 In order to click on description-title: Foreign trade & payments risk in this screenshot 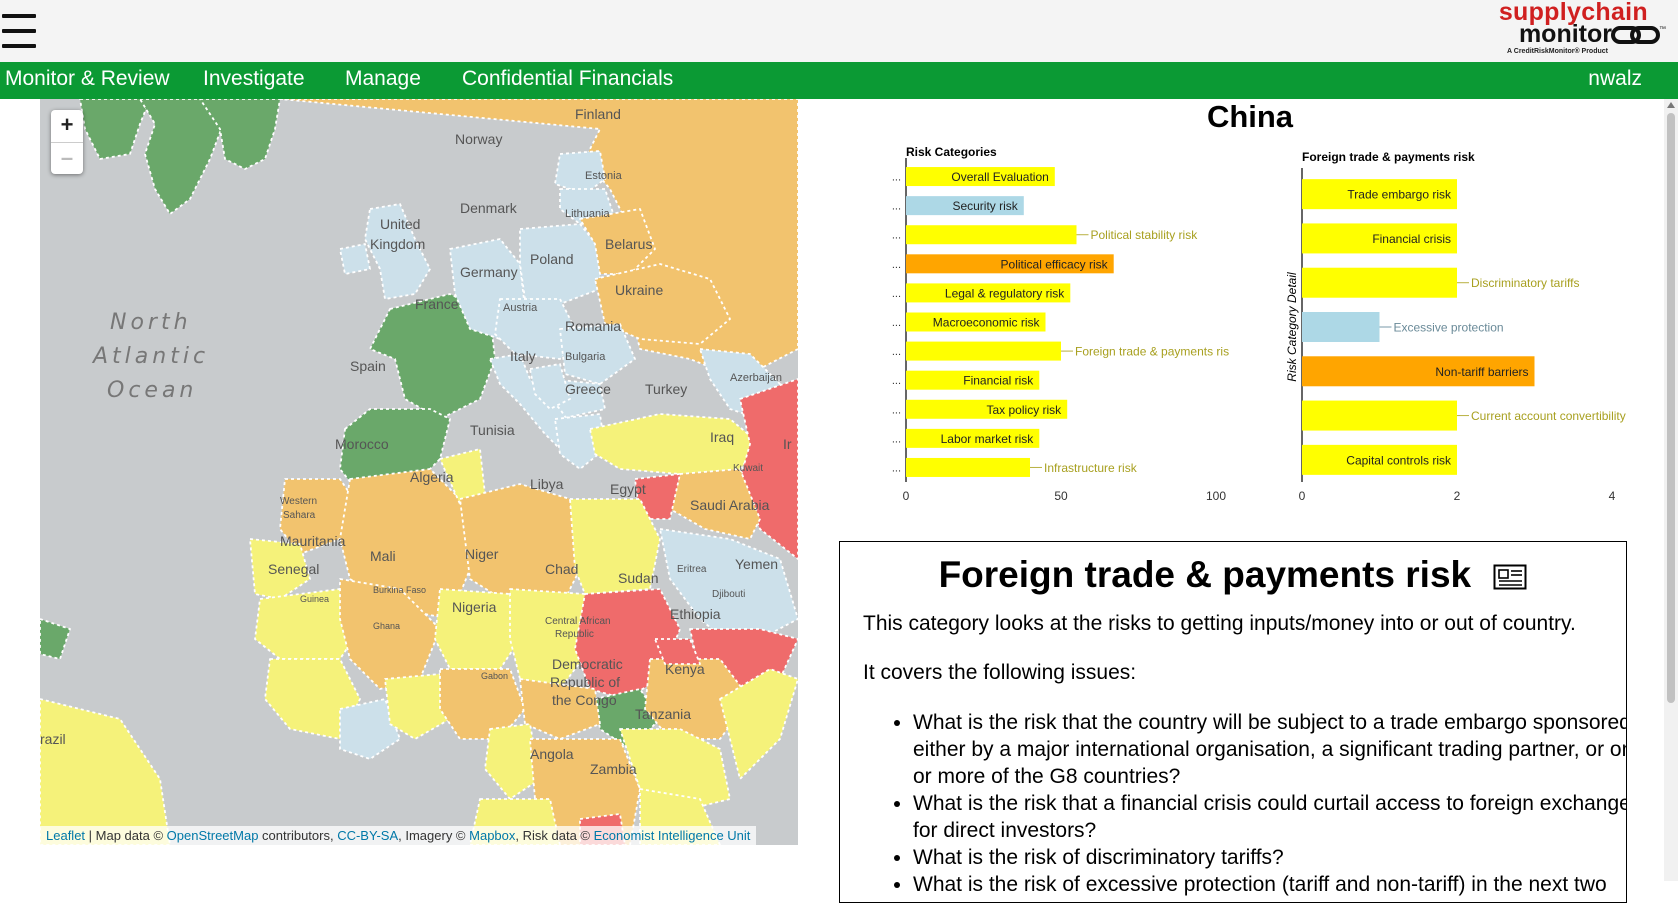, I will do `click(1205, 574)`.